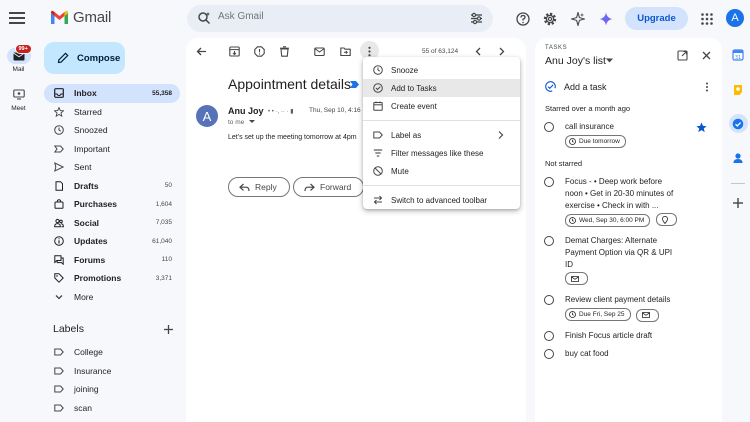  Describe the element at coordinates (59, 111) in the screenshot. I see `star-outline-icon` at that location.